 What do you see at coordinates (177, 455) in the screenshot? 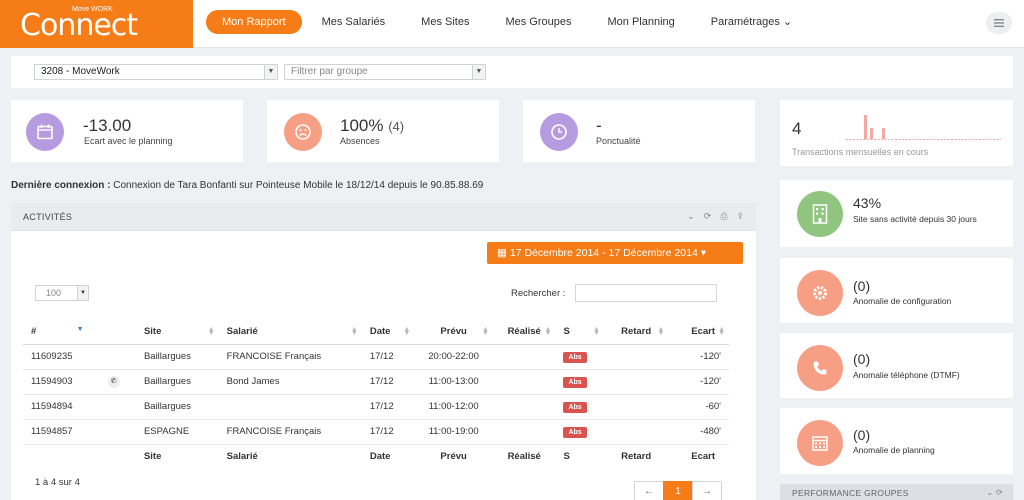
I see `foot-site: Site` at bounding box center [177, 455].